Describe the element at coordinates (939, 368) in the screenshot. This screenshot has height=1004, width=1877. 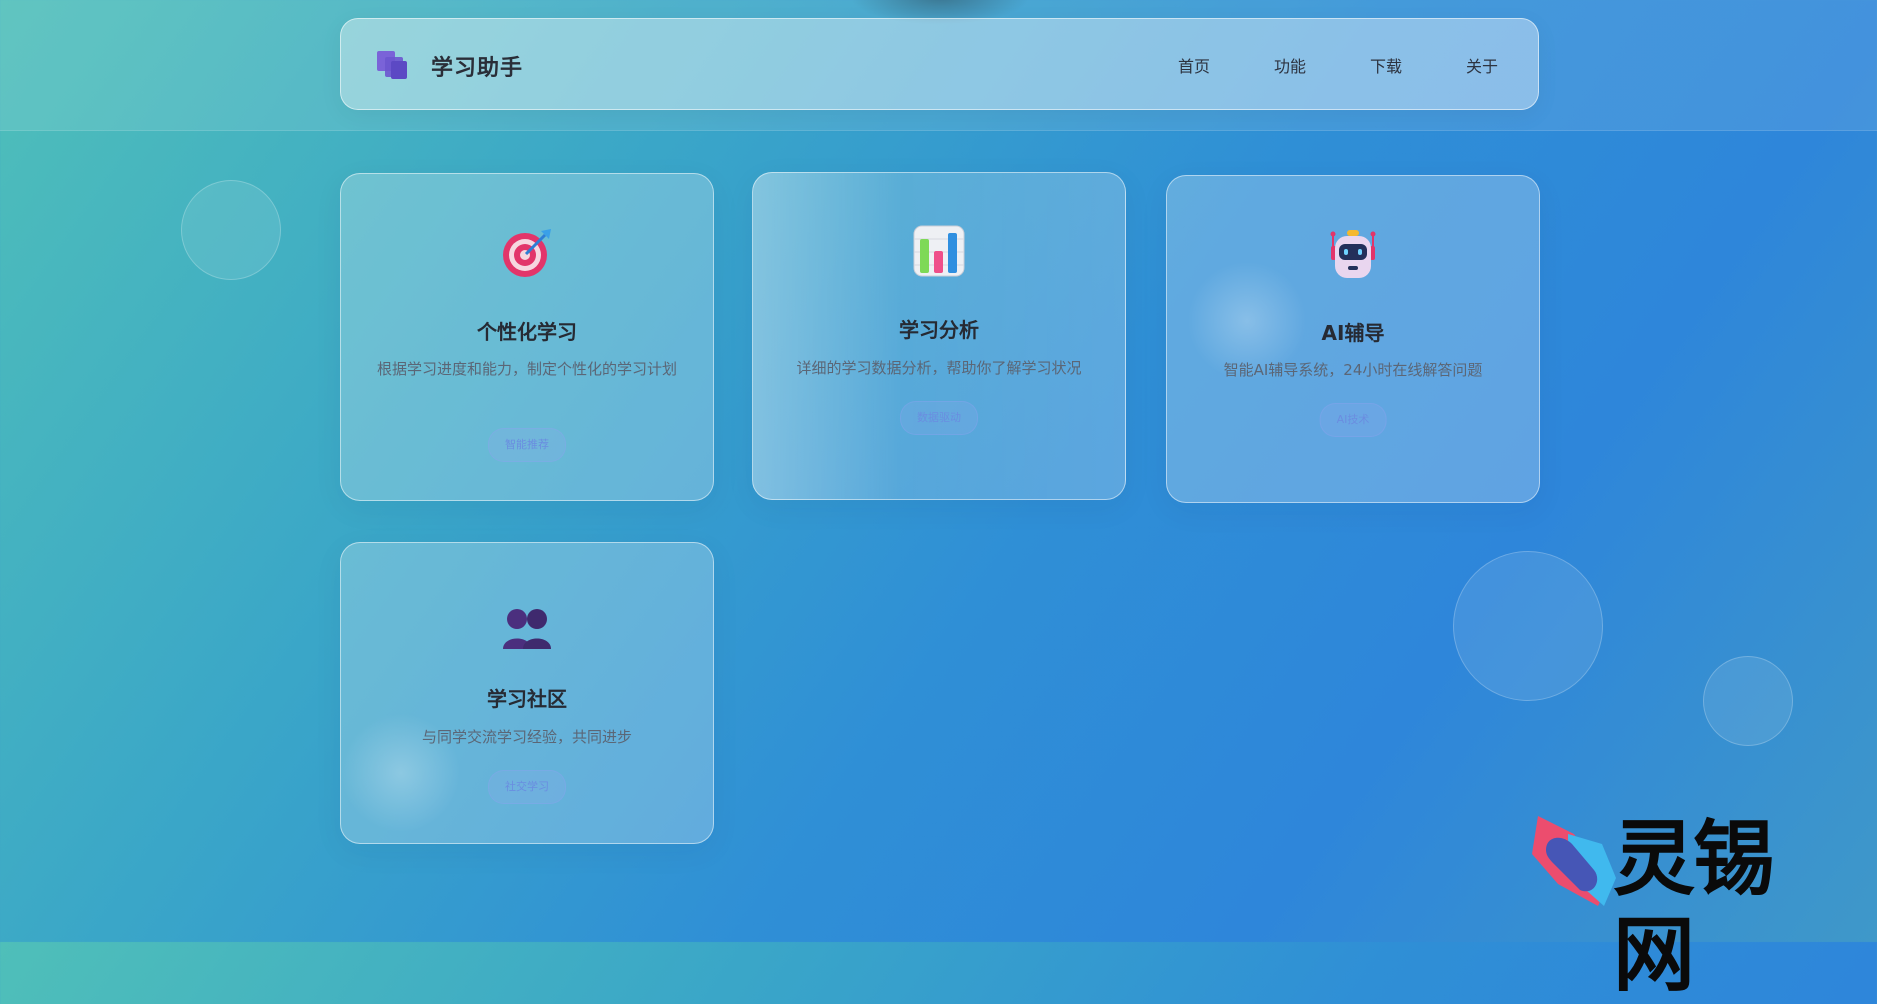
I see `card-description: 详细的学习数据分析，帮助你了解学习状况` at that location.